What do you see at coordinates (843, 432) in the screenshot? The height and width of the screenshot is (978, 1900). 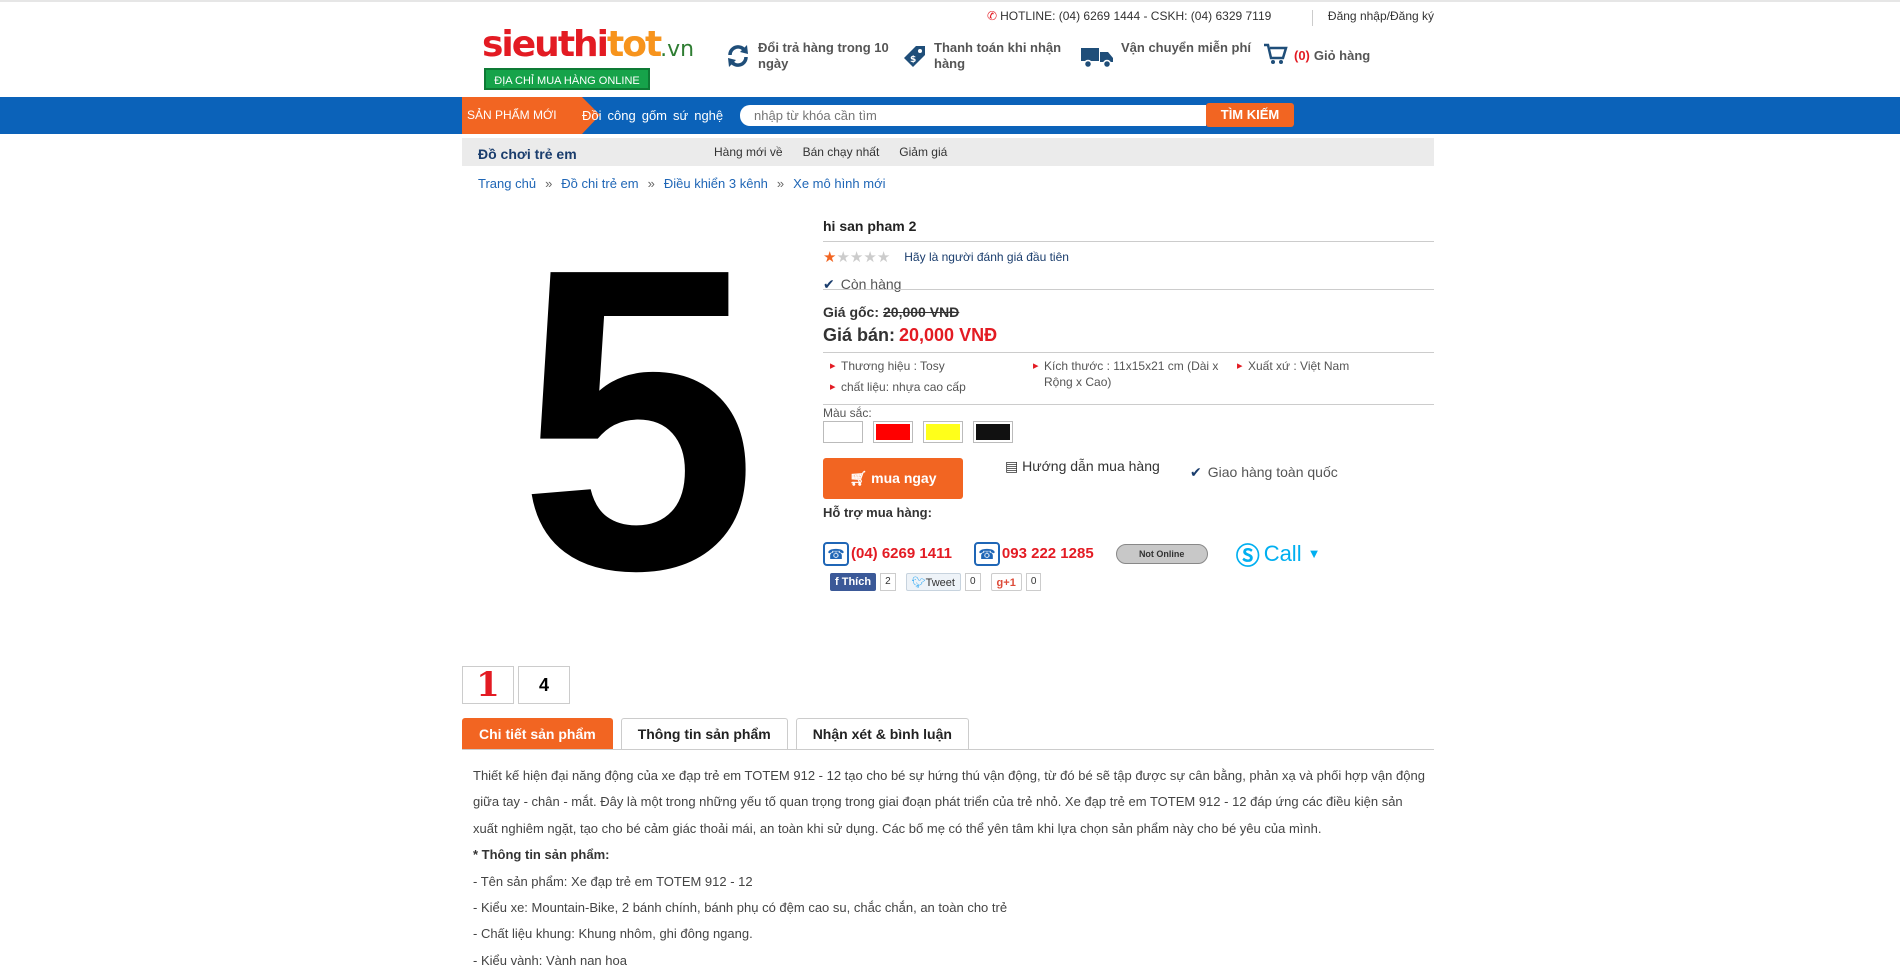 I see `color-swatch-white` at bounding box center [843, 432].